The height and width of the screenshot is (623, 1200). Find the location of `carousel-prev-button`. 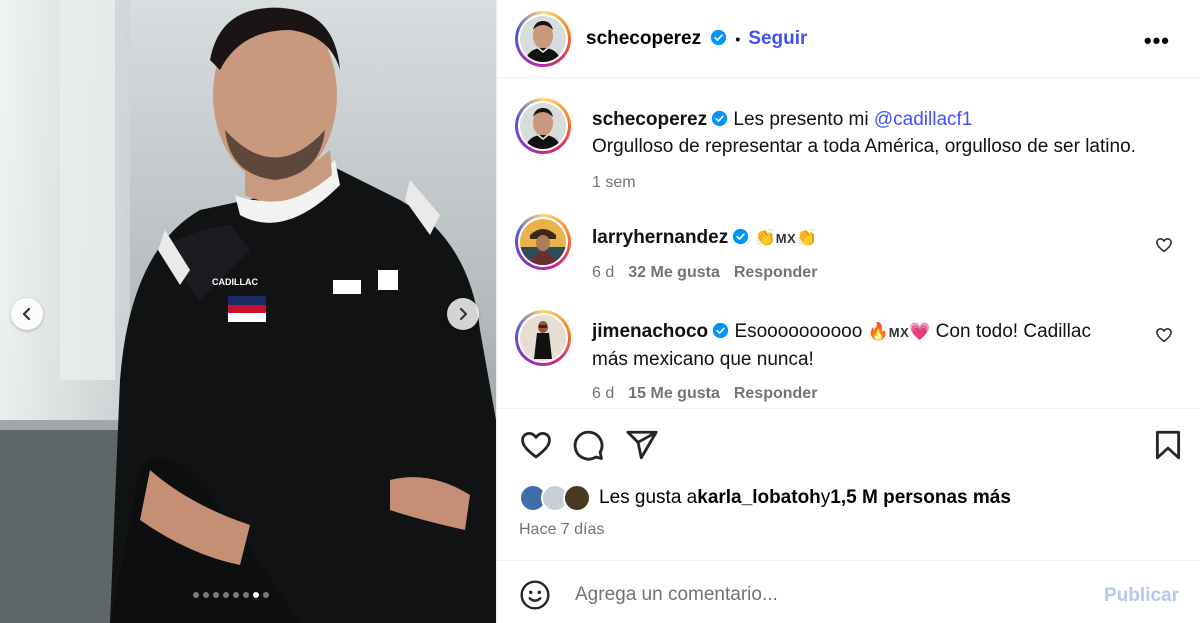

carousel-prev-button is located at coordinates (27, 314).